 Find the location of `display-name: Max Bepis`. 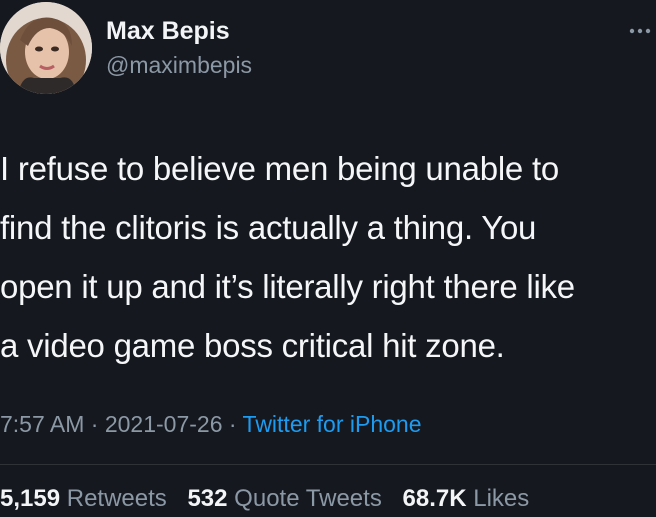

display-name: Max Bepis is located at coordinates (168, 31).